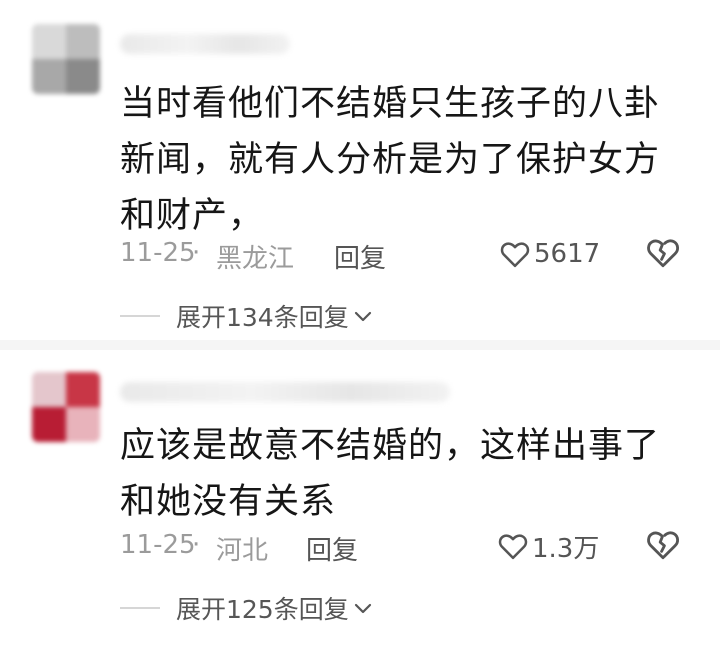 The width and height of the screenshot is (720, 645). Describe the element at coordinates (390, 474) in the screenshot. I see `comment-text: 应该是故意不结婚的，这样出事了和她没有关系` at that location.